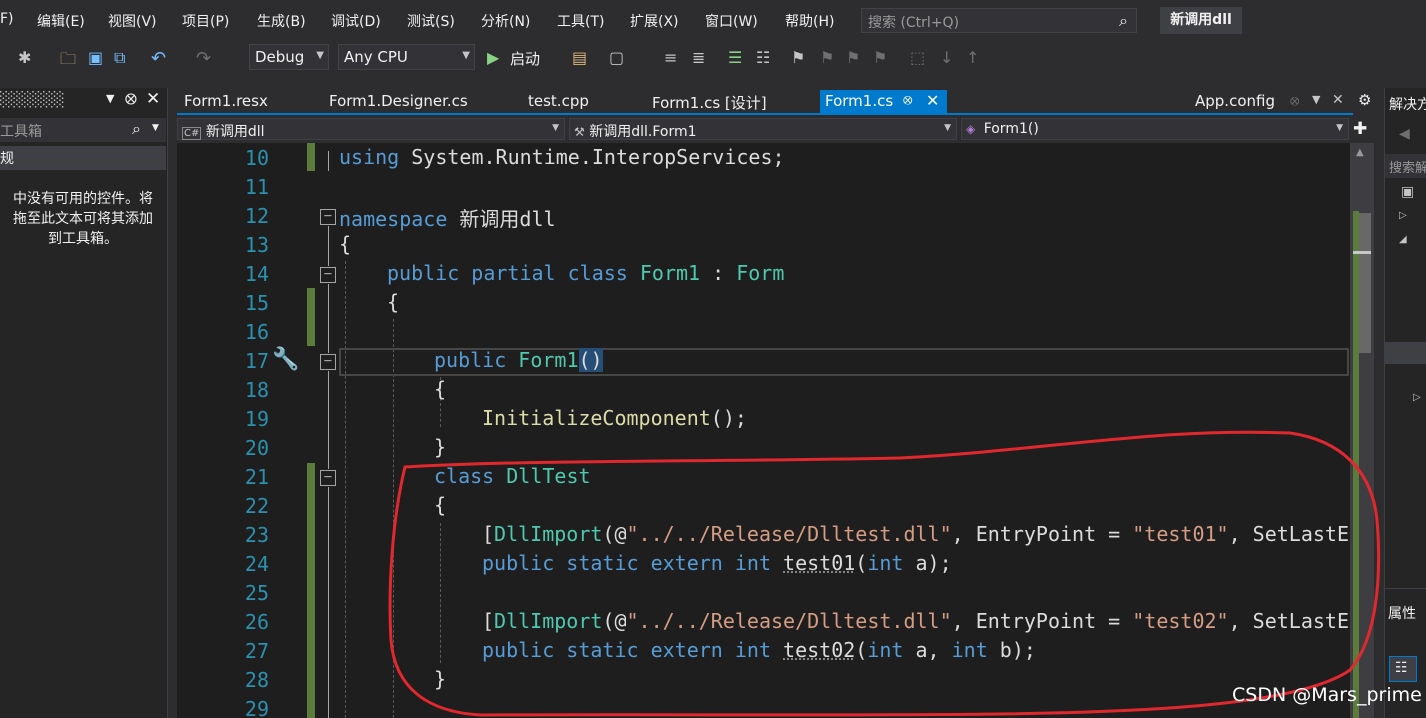  Describe the element at coordinates (883, 102) in the screenshot. I see `tab-form1-cs: Form1.cs ⭙ ✕` at that location.